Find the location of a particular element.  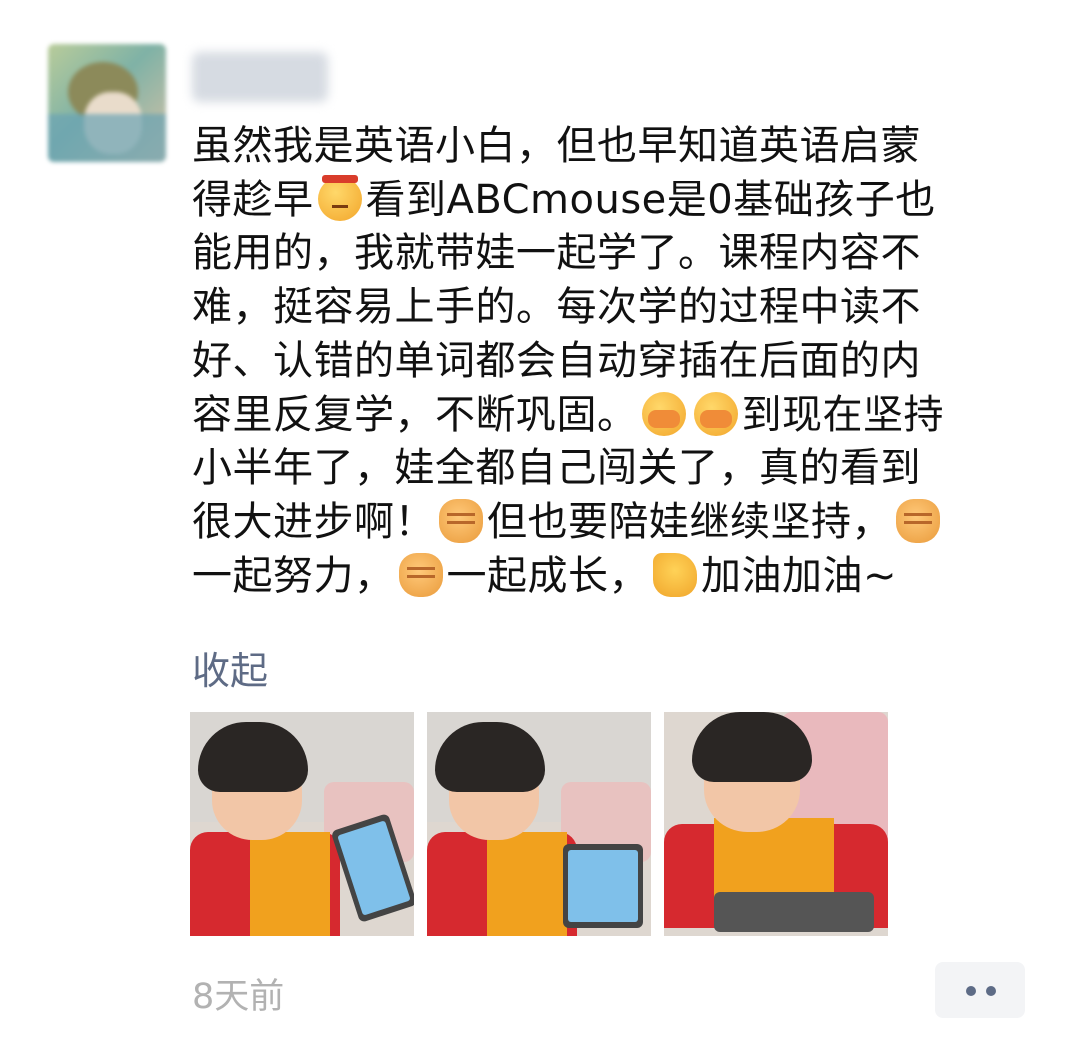

text-segment: 但也要陪娃继续坚持， is located at coordinates (689, 521).